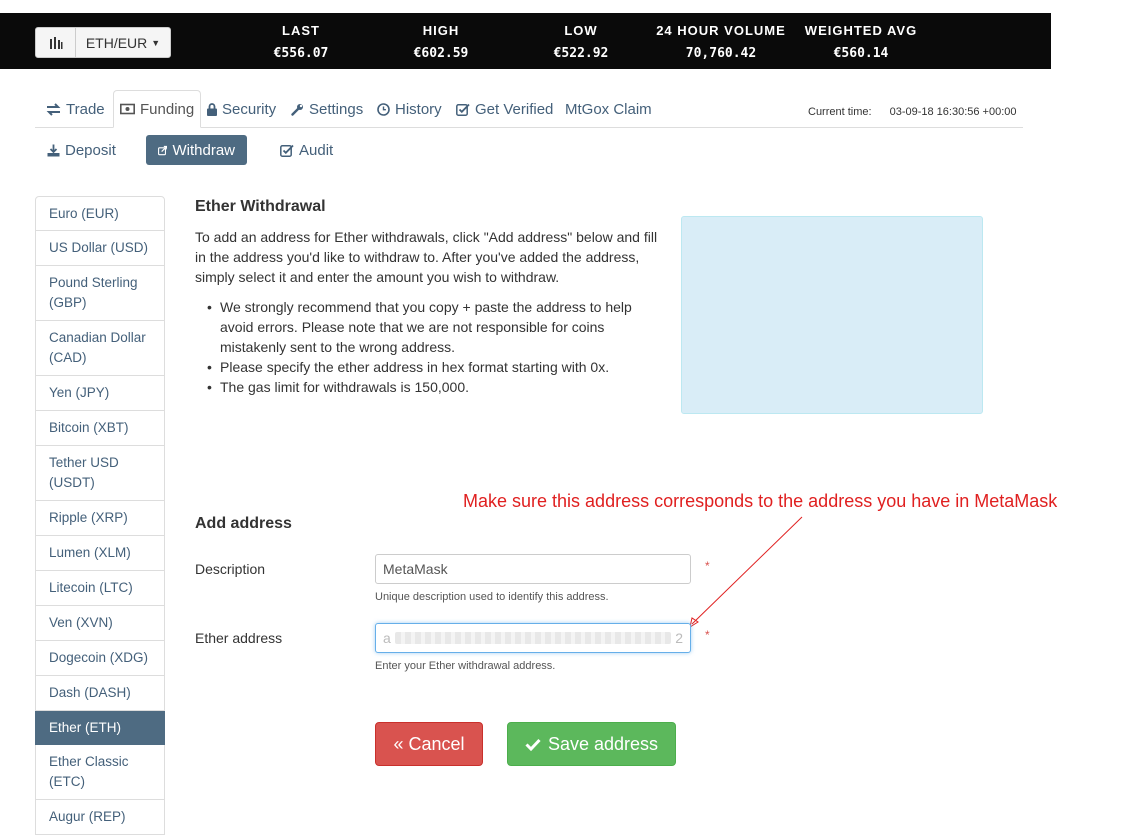 This screenshot has width=1124, height=836. I want to click on cancel-button: « Cancel, so click(429, 744).